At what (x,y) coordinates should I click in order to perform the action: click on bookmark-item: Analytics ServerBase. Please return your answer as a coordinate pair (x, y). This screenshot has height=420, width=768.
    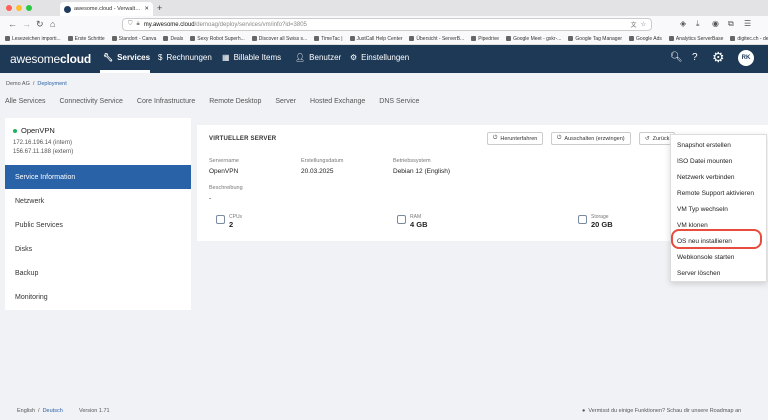
    Looking at the image, I should click on (695, 39).